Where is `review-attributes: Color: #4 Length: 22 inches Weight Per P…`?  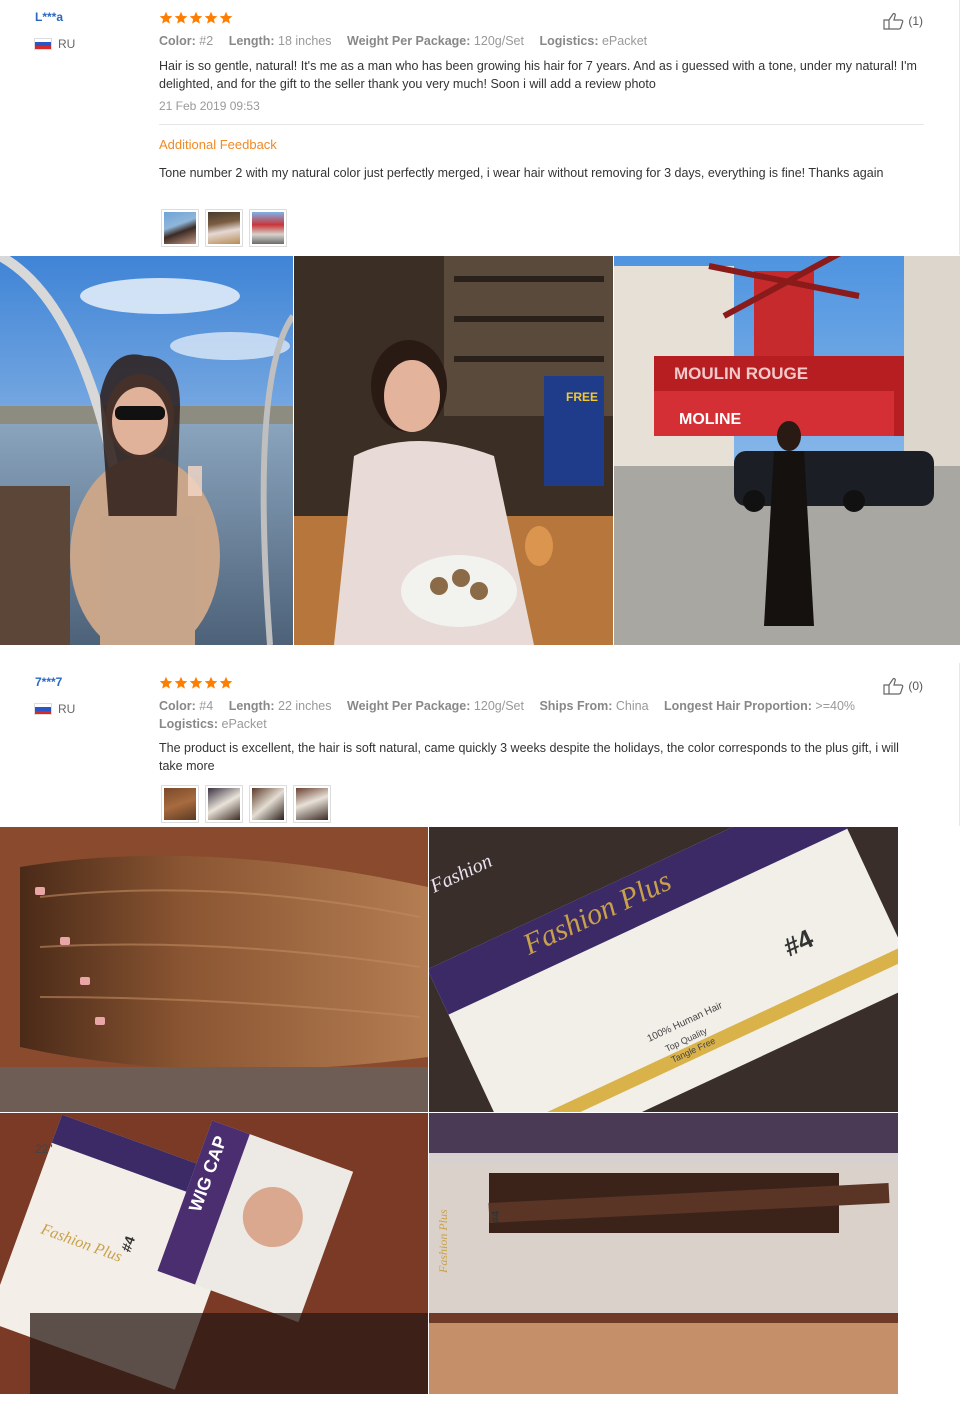 review-attributes: Color: #4 Length: 22 inches Weight Per P… is located at coordinates (541, 715).